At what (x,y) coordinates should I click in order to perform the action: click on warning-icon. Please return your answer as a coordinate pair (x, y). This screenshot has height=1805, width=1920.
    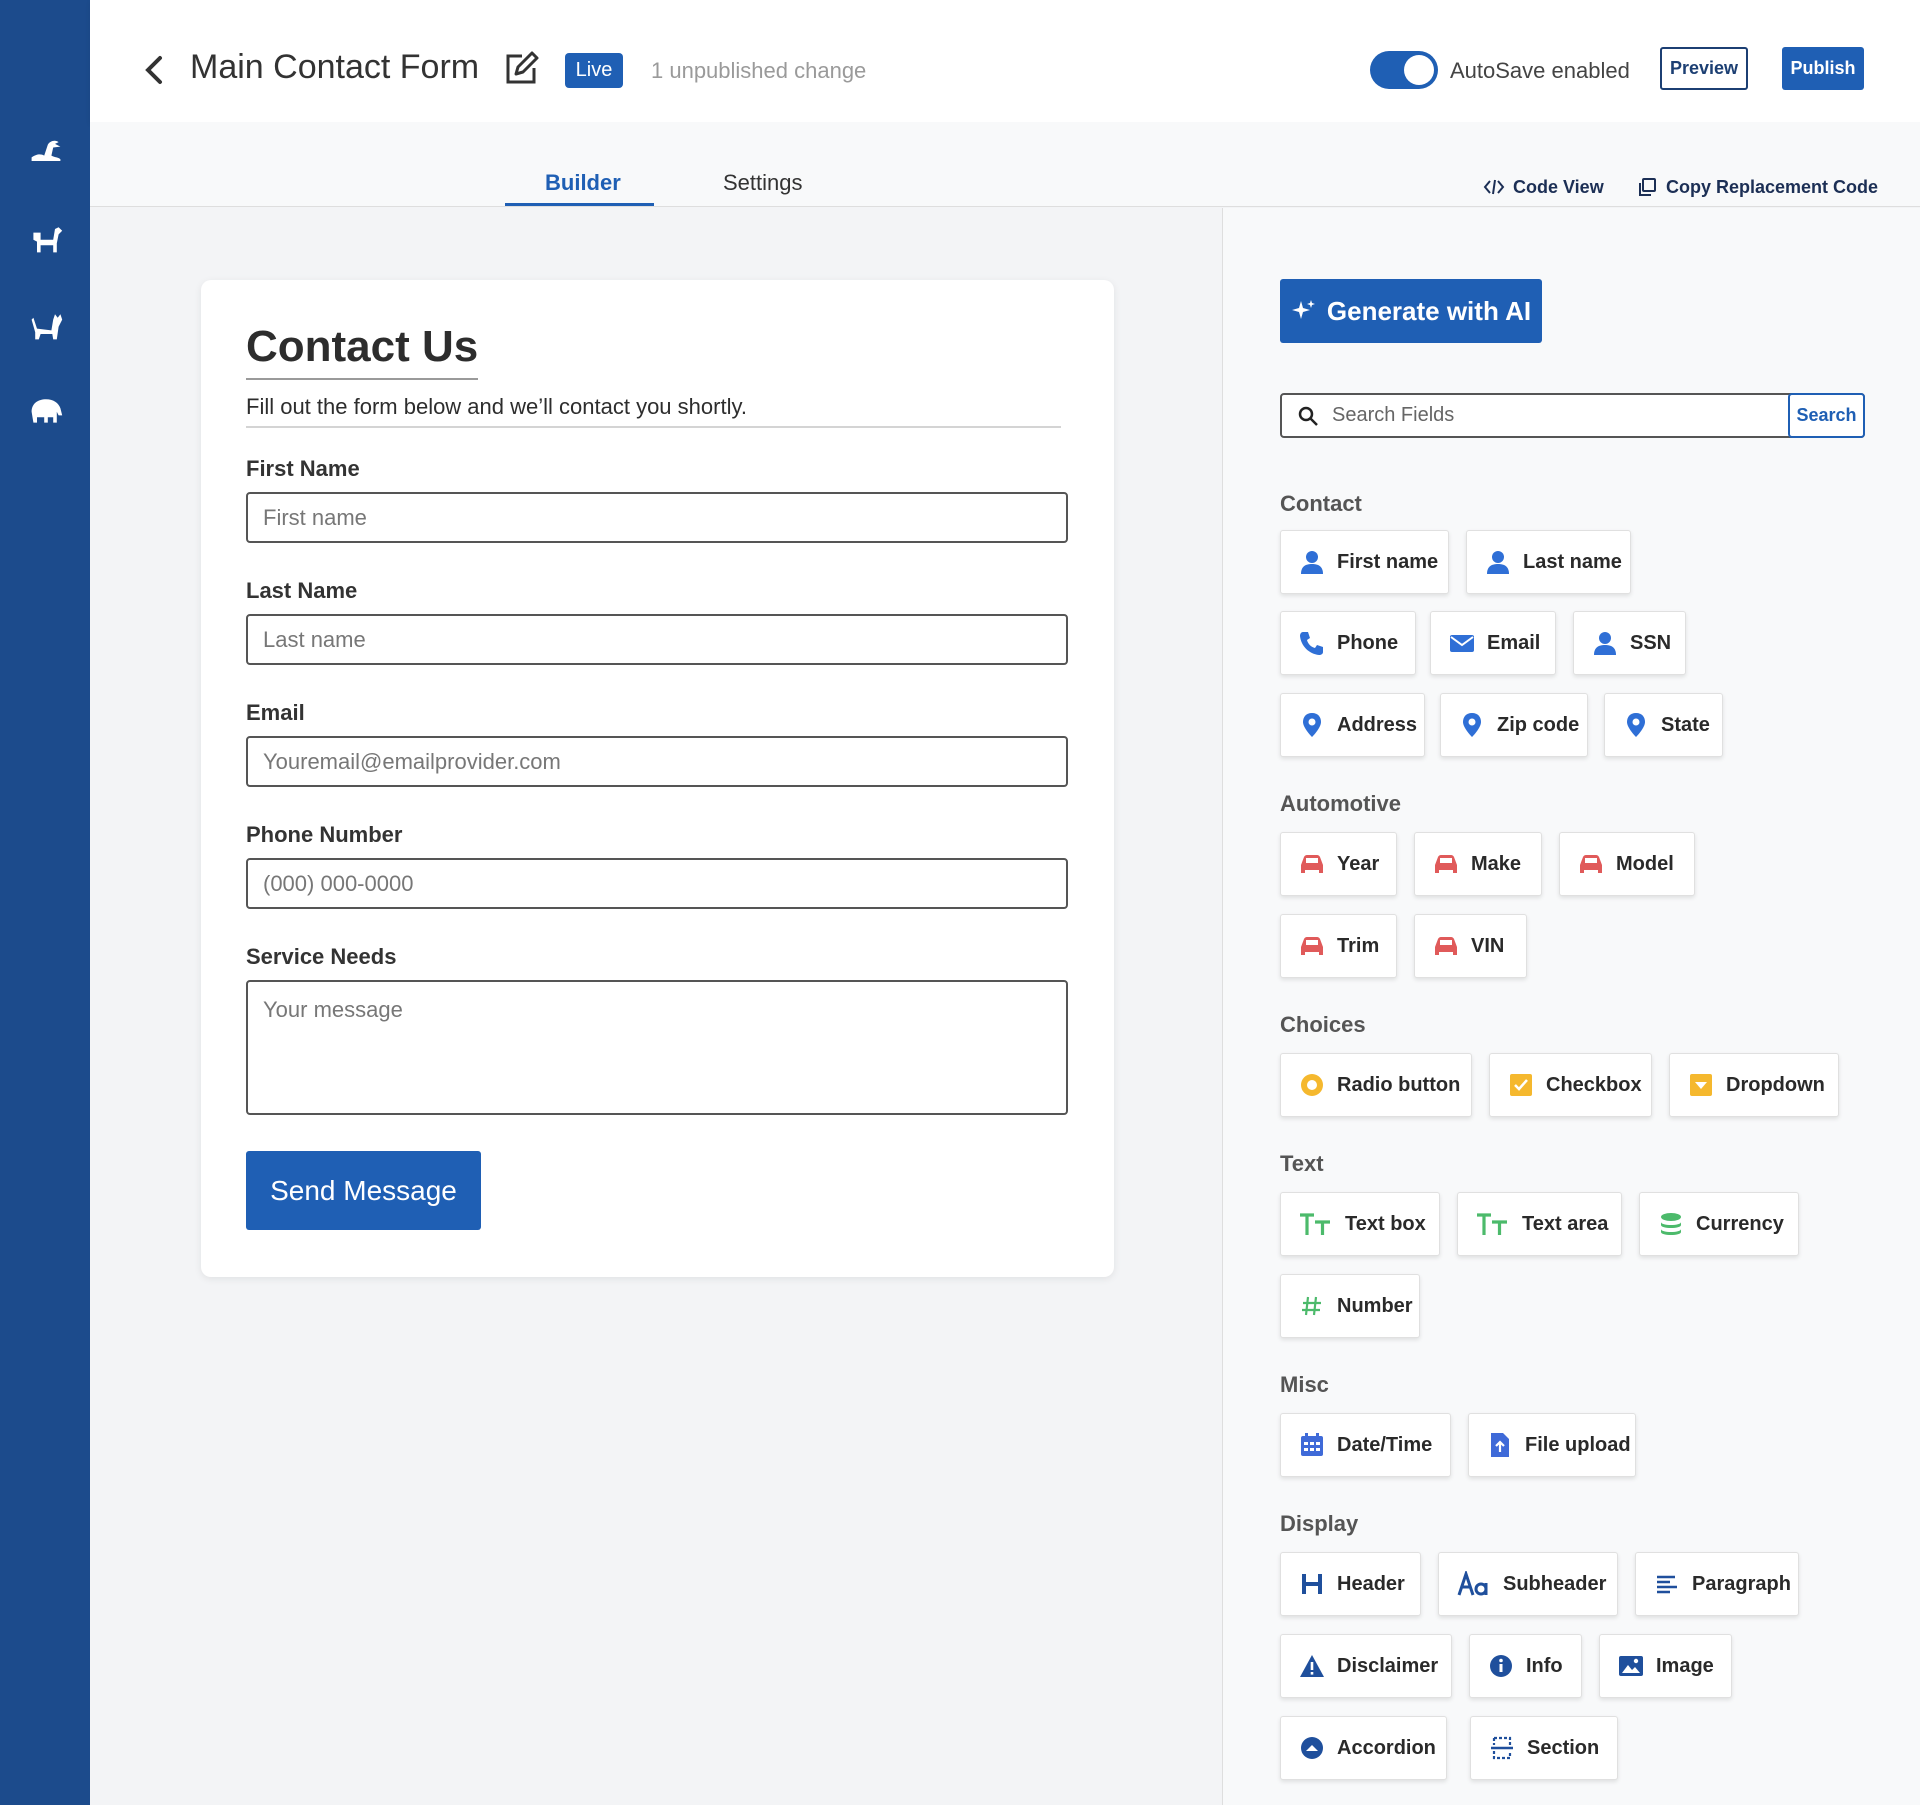
    Looking at the image, I should click on (1312, 1666).